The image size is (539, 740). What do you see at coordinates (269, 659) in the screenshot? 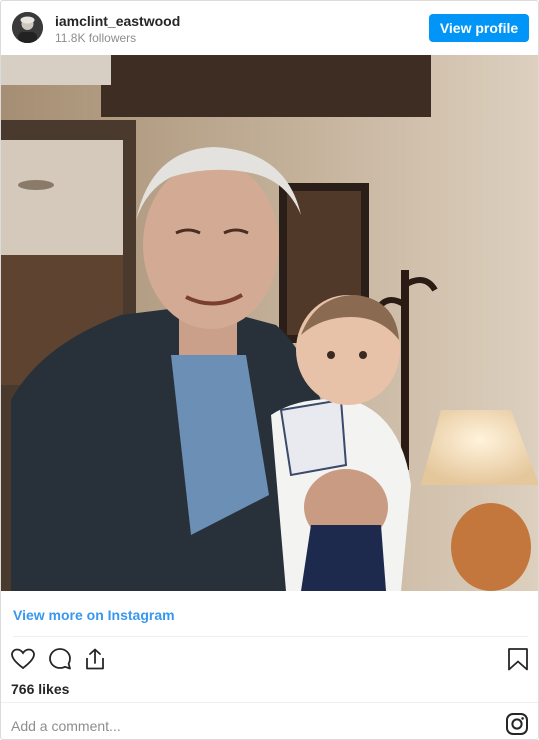
I see `action-bar` at bounding box center [269, 659].